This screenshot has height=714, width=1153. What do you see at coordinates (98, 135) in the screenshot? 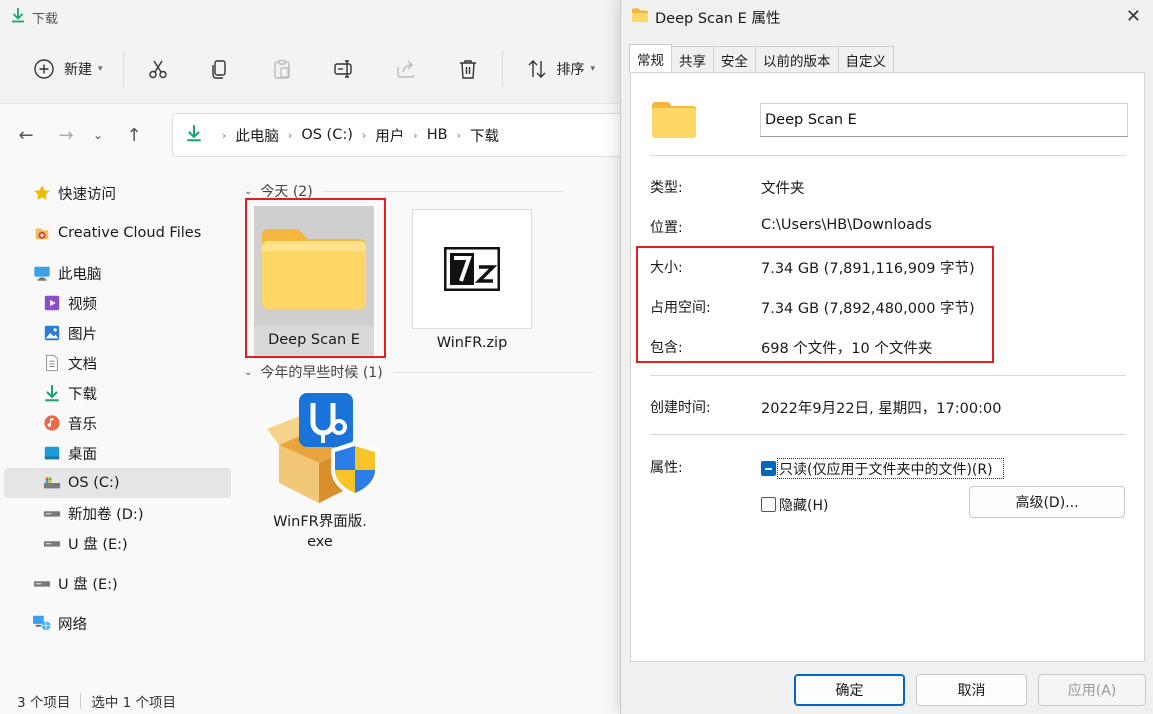
I see `recent-locations-chevron-icon: ⌄` at bounding box center [98, 135].